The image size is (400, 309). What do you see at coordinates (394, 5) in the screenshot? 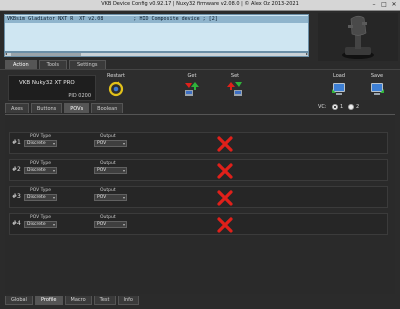
I see `close-button: ✕` at bounding box center [394, 5].